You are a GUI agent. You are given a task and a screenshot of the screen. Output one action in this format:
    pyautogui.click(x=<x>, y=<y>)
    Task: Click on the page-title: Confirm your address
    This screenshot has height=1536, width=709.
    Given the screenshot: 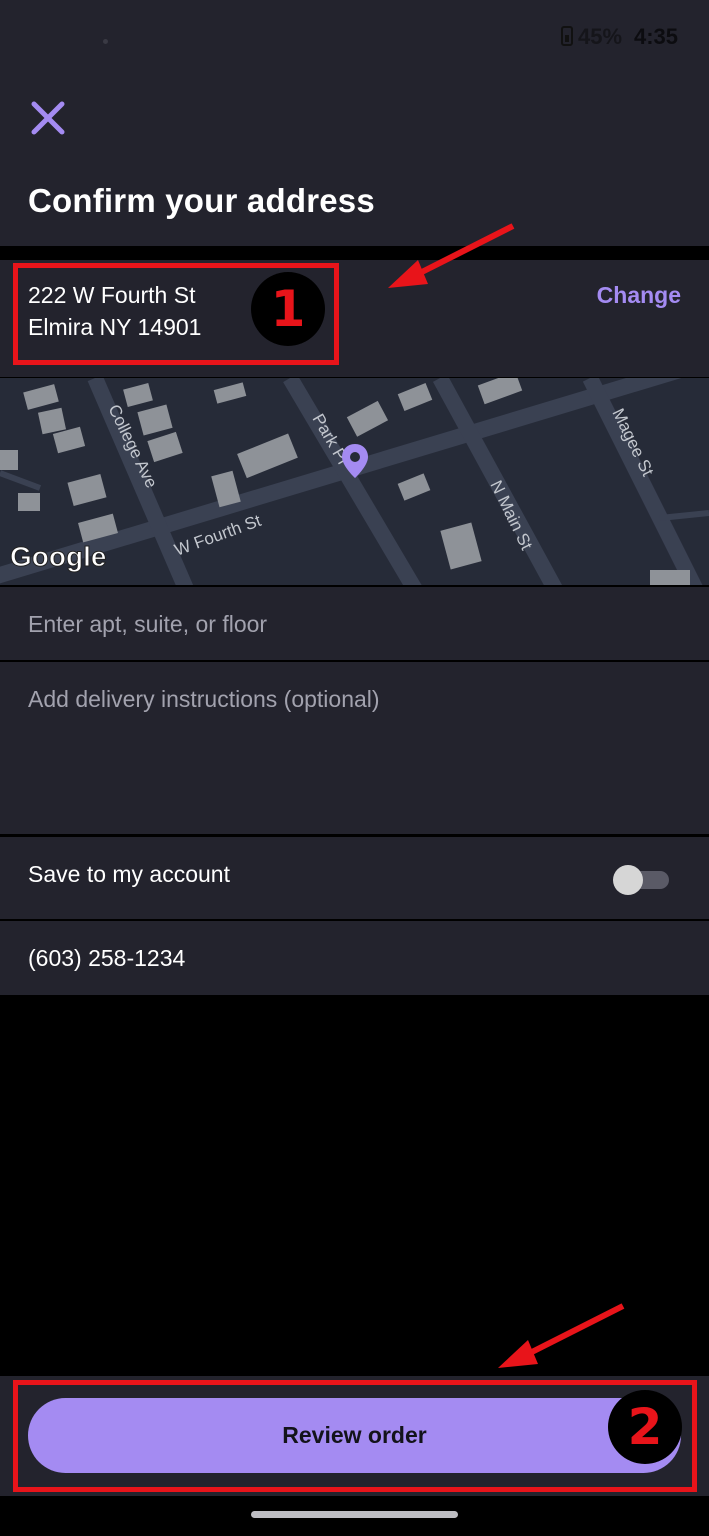 What is the action you would take?
    pyautogui.click(x=201, y=200)
    